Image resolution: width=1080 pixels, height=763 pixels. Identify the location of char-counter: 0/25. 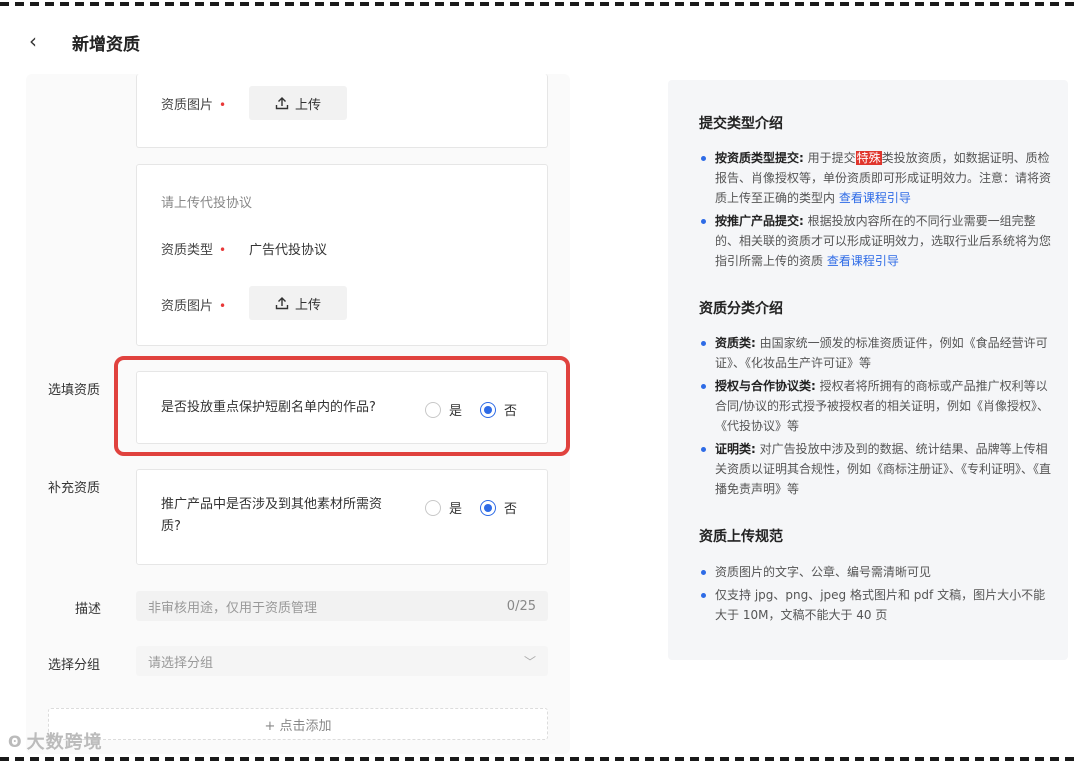
(521, 606).